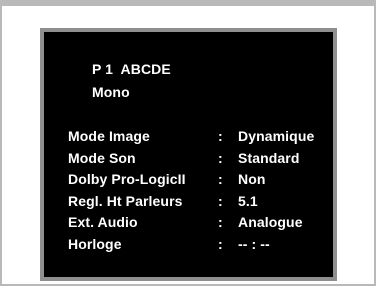  Describe the element at coordinates (103, 222) in the screenshot. I see `menu-label: Ext. Audio` at that location.